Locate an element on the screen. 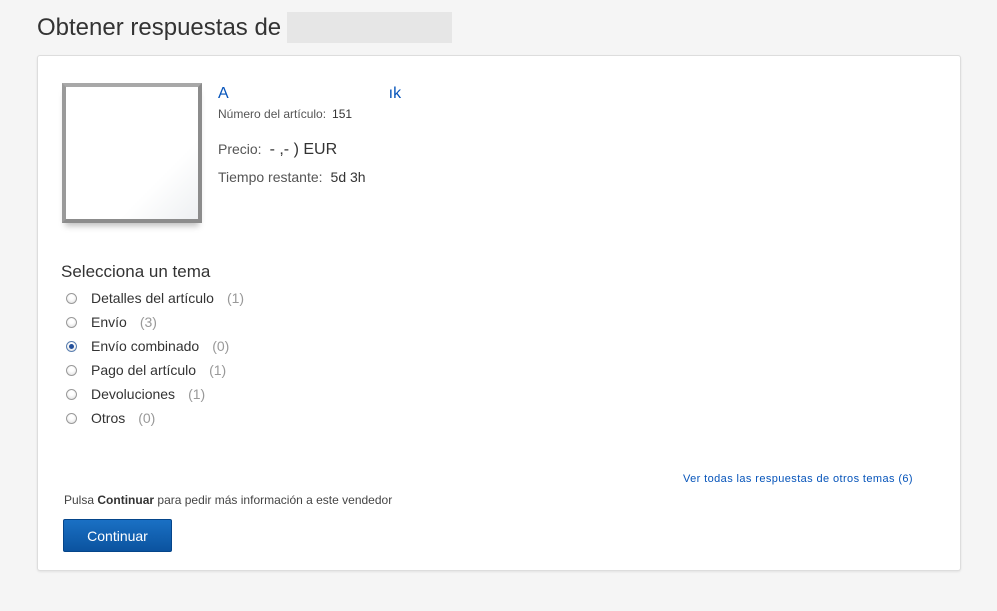  page-header: Obtener respuestas de is located at coordinates (245, 27).